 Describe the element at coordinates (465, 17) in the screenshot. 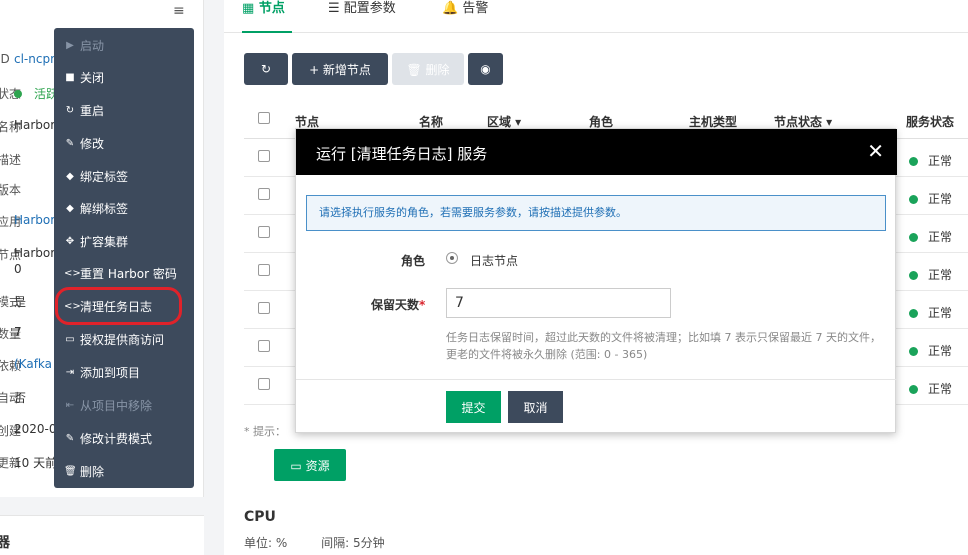

I see `tab-alerts: 🔔 告警` at that location.